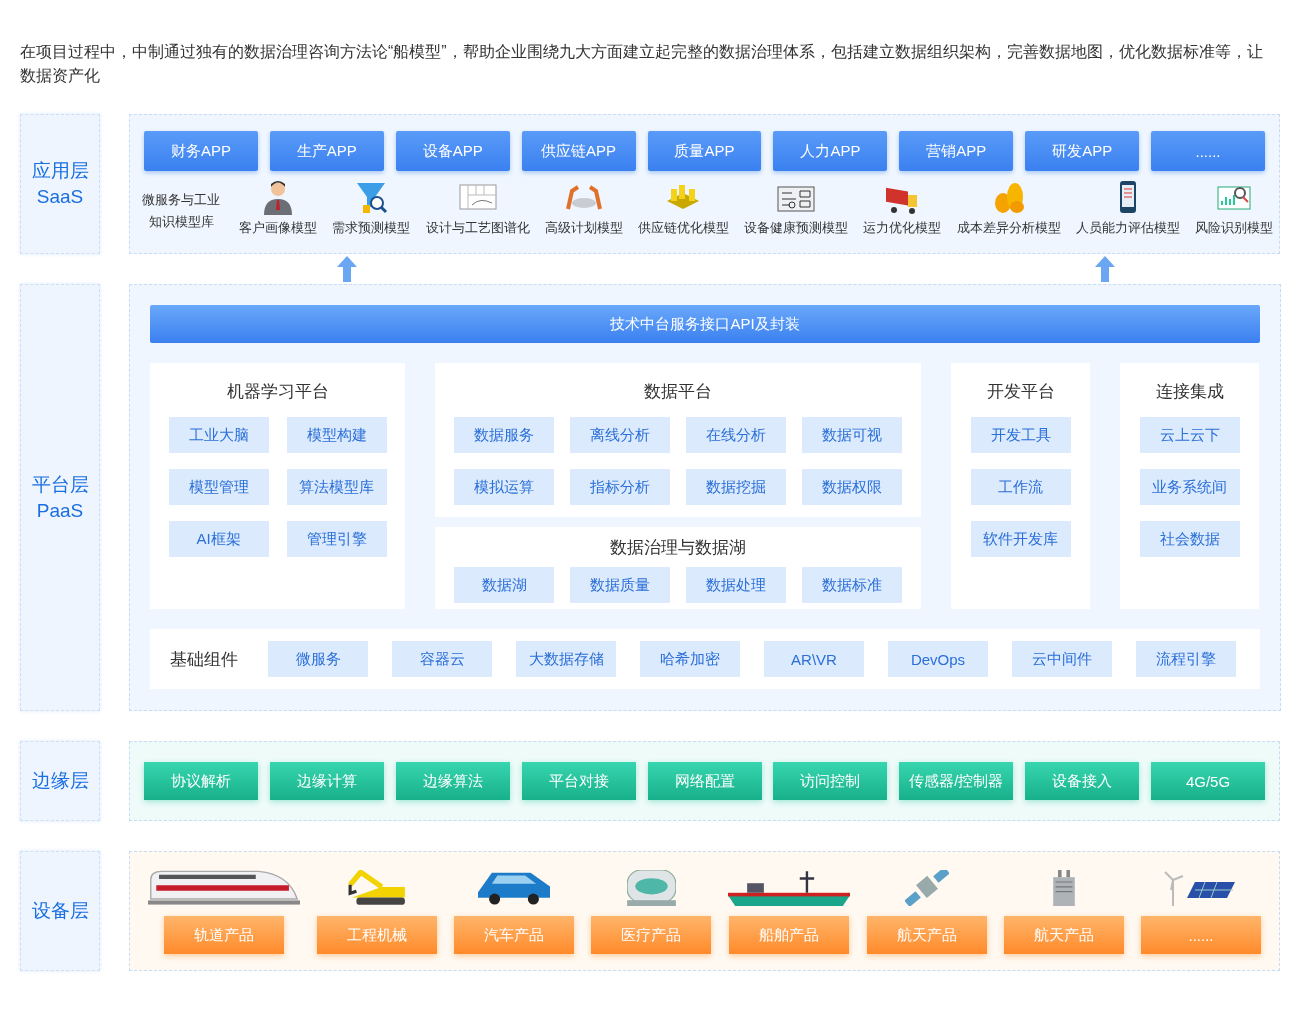 The height and width of the screenshot is (1022, 1300). What do you see at coordinates (620, 435) in the screenshot?
I see `feature-chip: 离线分析` at bounding box center [620, 435].